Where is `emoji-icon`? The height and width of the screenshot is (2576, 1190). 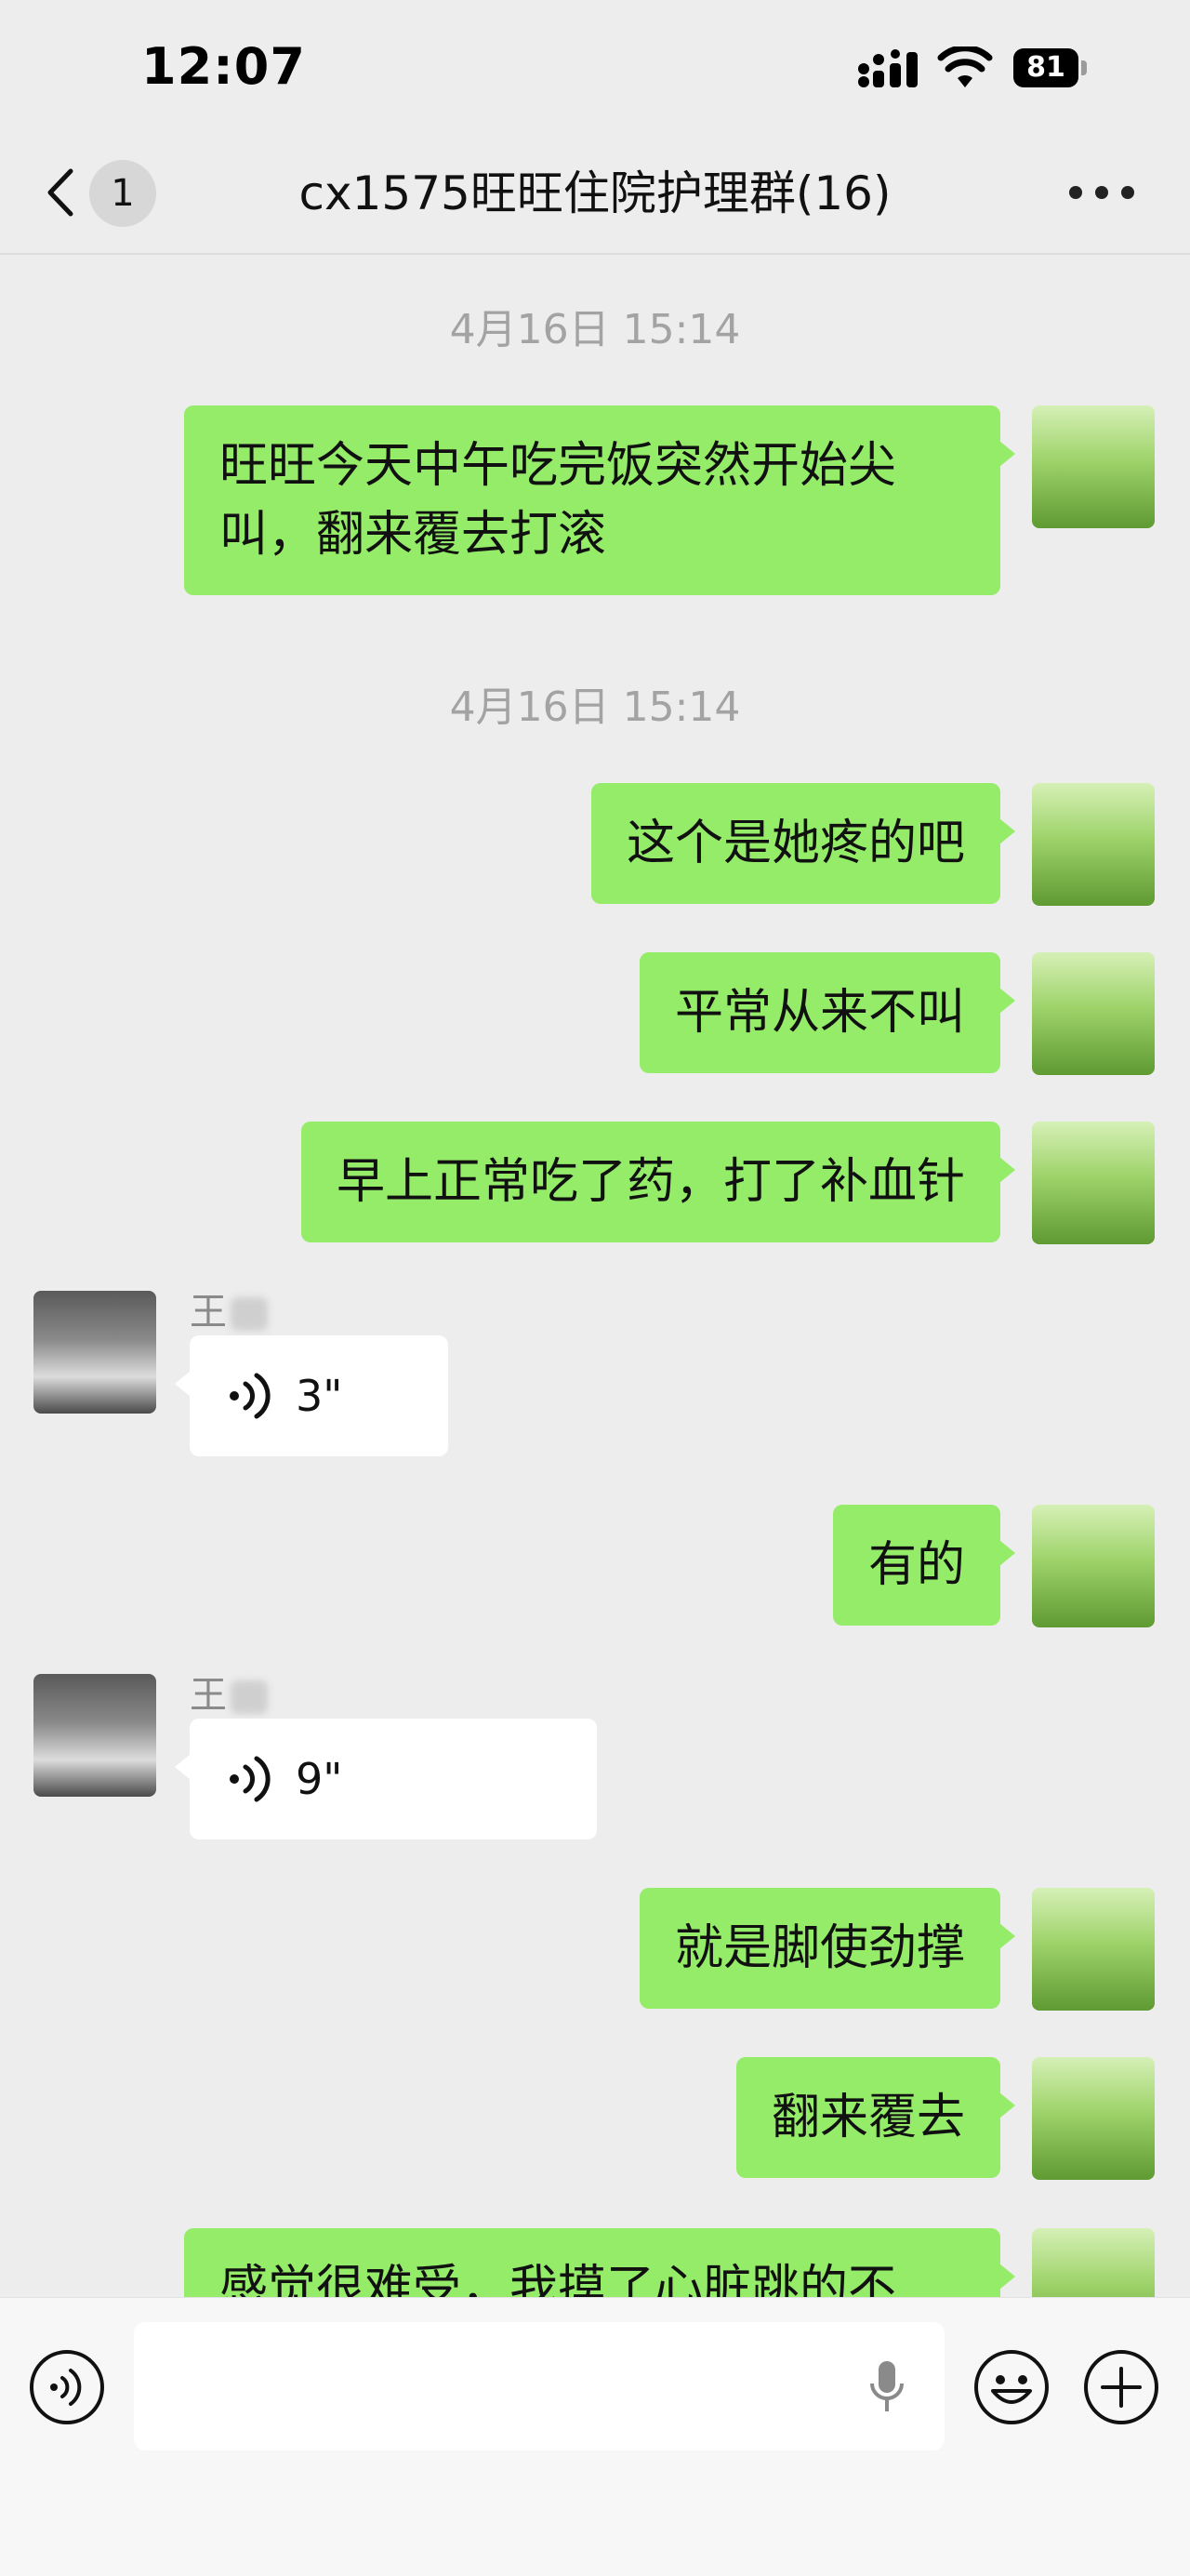
emoji-icon is located at coordinates (1011, 2387).